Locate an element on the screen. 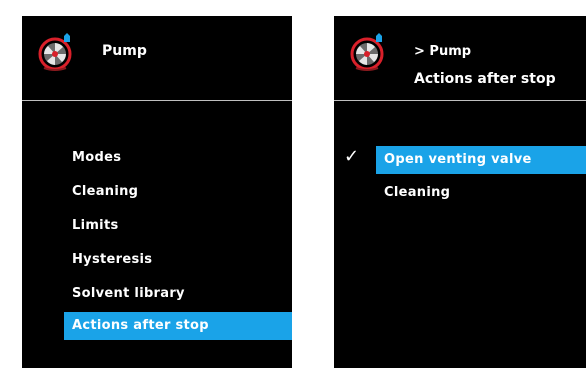 This screenshot has height=368, width=586. menu-item-modes: Modes is located at coordinates (96, 158).